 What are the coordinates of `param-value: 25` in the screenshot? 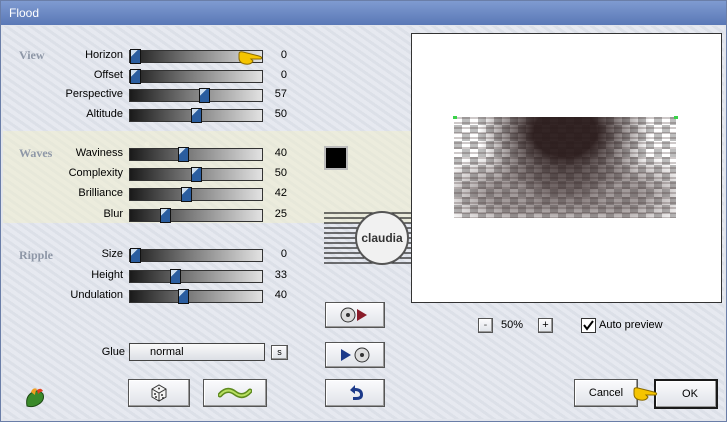 It's located at (280, 214).